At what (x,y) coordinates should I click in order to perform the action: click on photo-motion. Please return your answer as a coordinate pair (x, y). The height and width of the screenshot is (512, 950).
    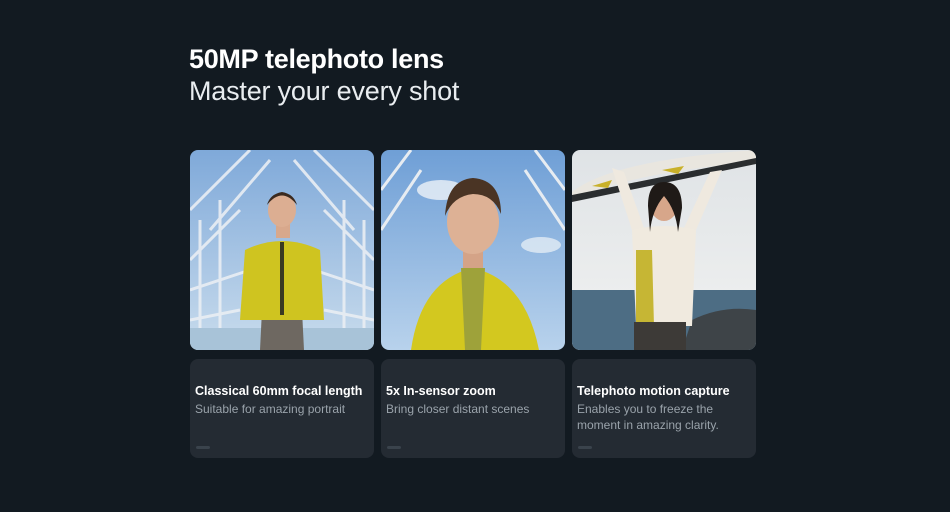
    Looking at the image, I should click on (664, 250).